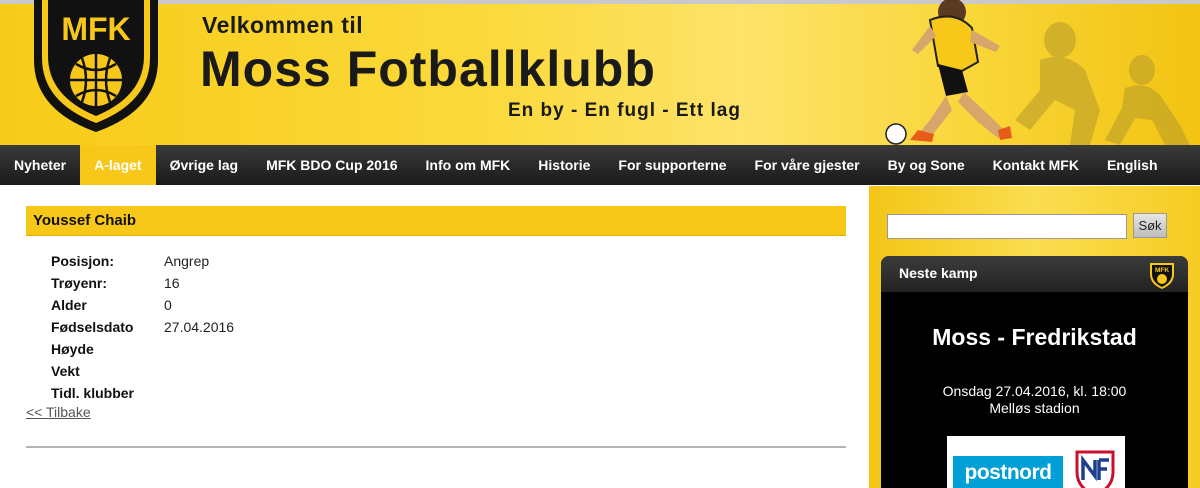 The height and width of the screenshot is (488, 1200). Describe the element at coordinates (65, 371) in the screenshot. I see `field-label: Vekt` at that location.